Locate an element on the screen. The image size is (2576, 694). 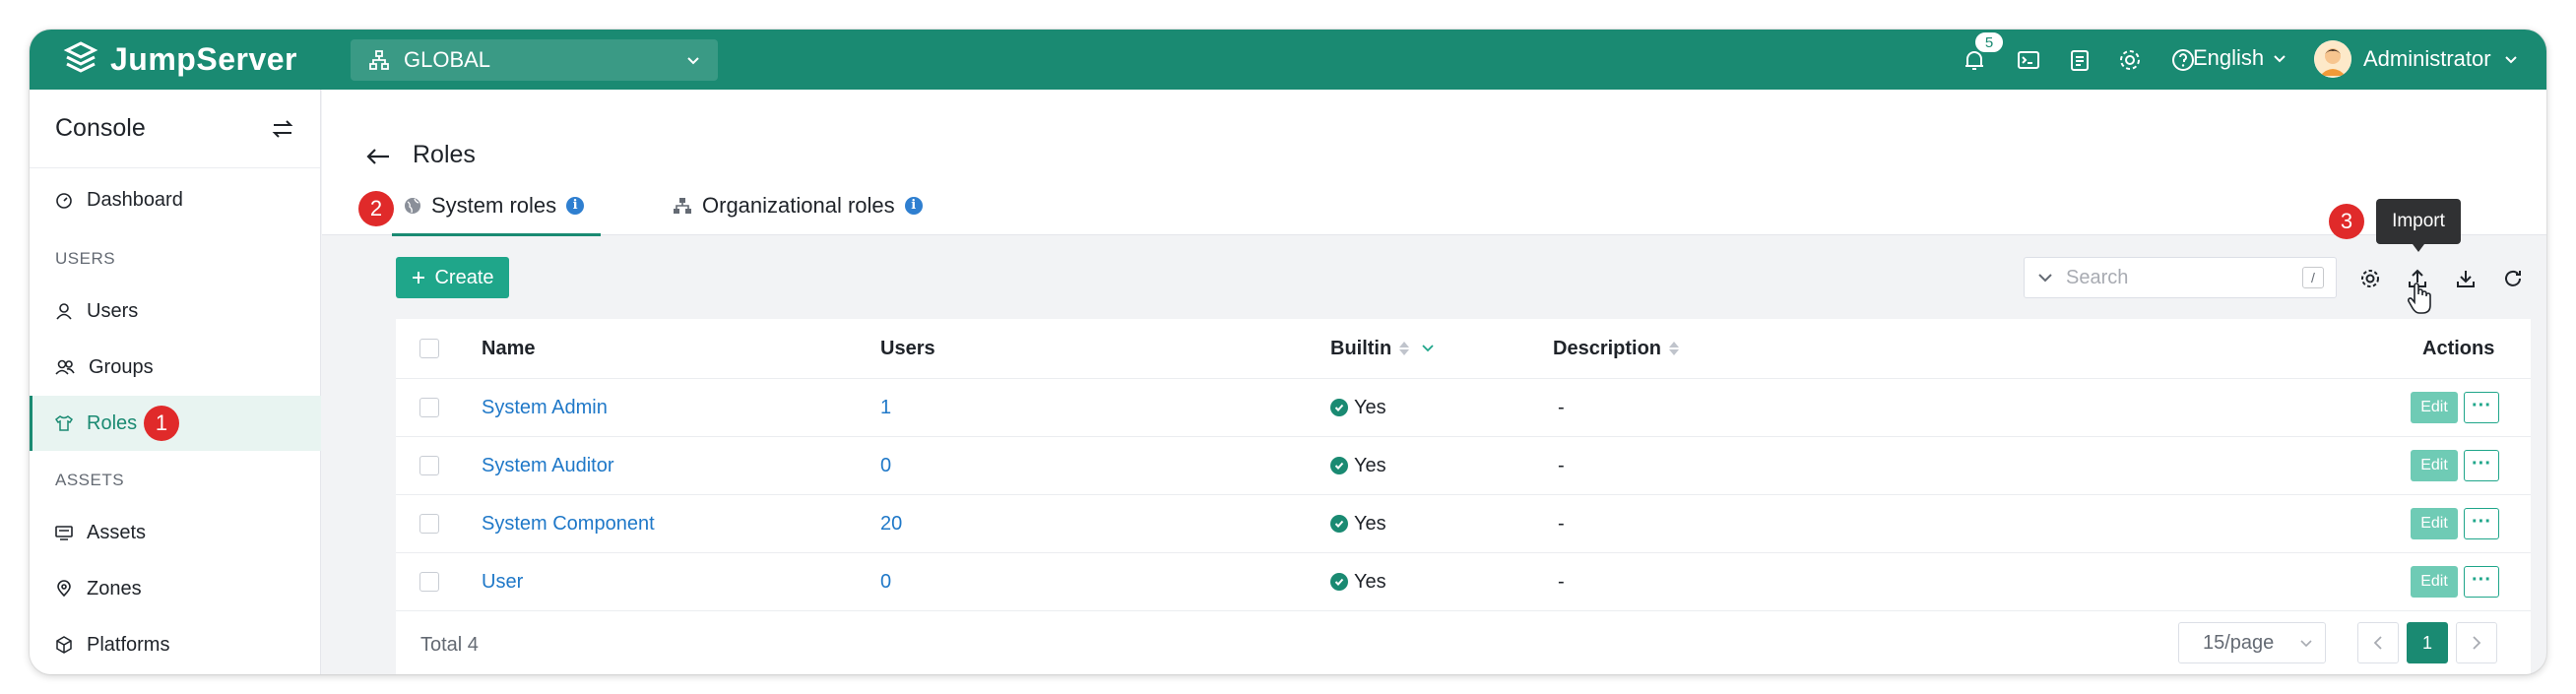
org-select-value: GLOBAL is located at coordinates (447, 59).